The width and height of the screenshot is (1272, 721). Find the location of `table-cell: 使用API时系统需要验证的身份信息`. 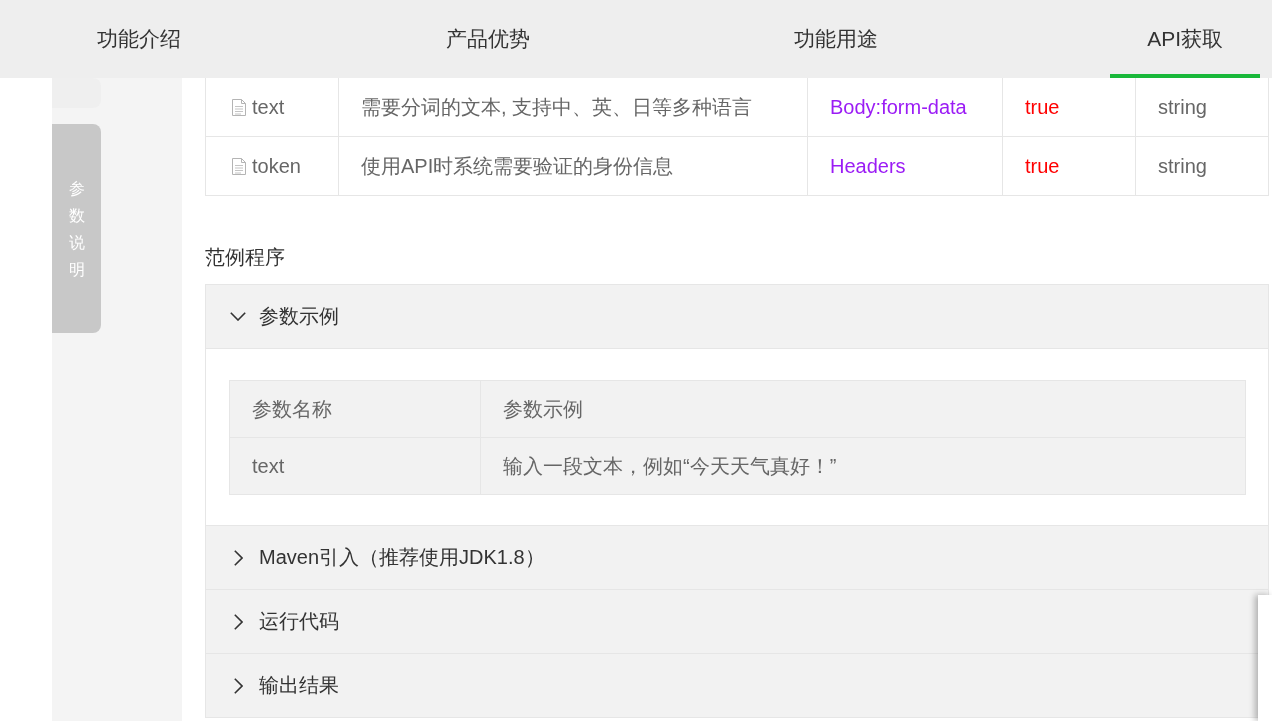

table-cell: 使用API时系统需要验证的身份信息 is located at coordinates (572, 166).